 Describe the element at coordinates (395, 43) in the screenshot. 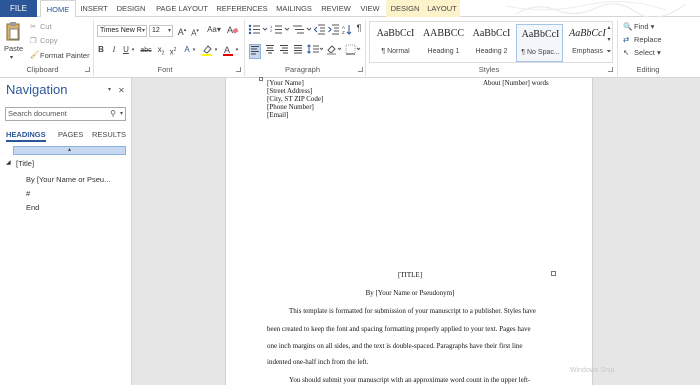

I see `style-normal: AaBbCcI ¶ Normal` at that location.